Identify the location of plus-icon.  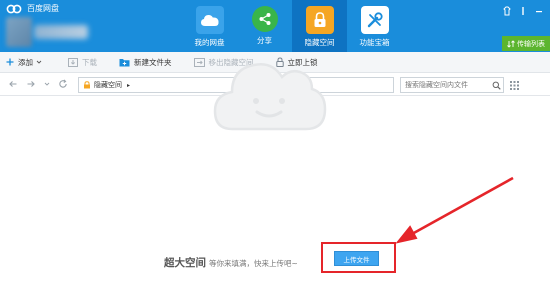
(10, 62).